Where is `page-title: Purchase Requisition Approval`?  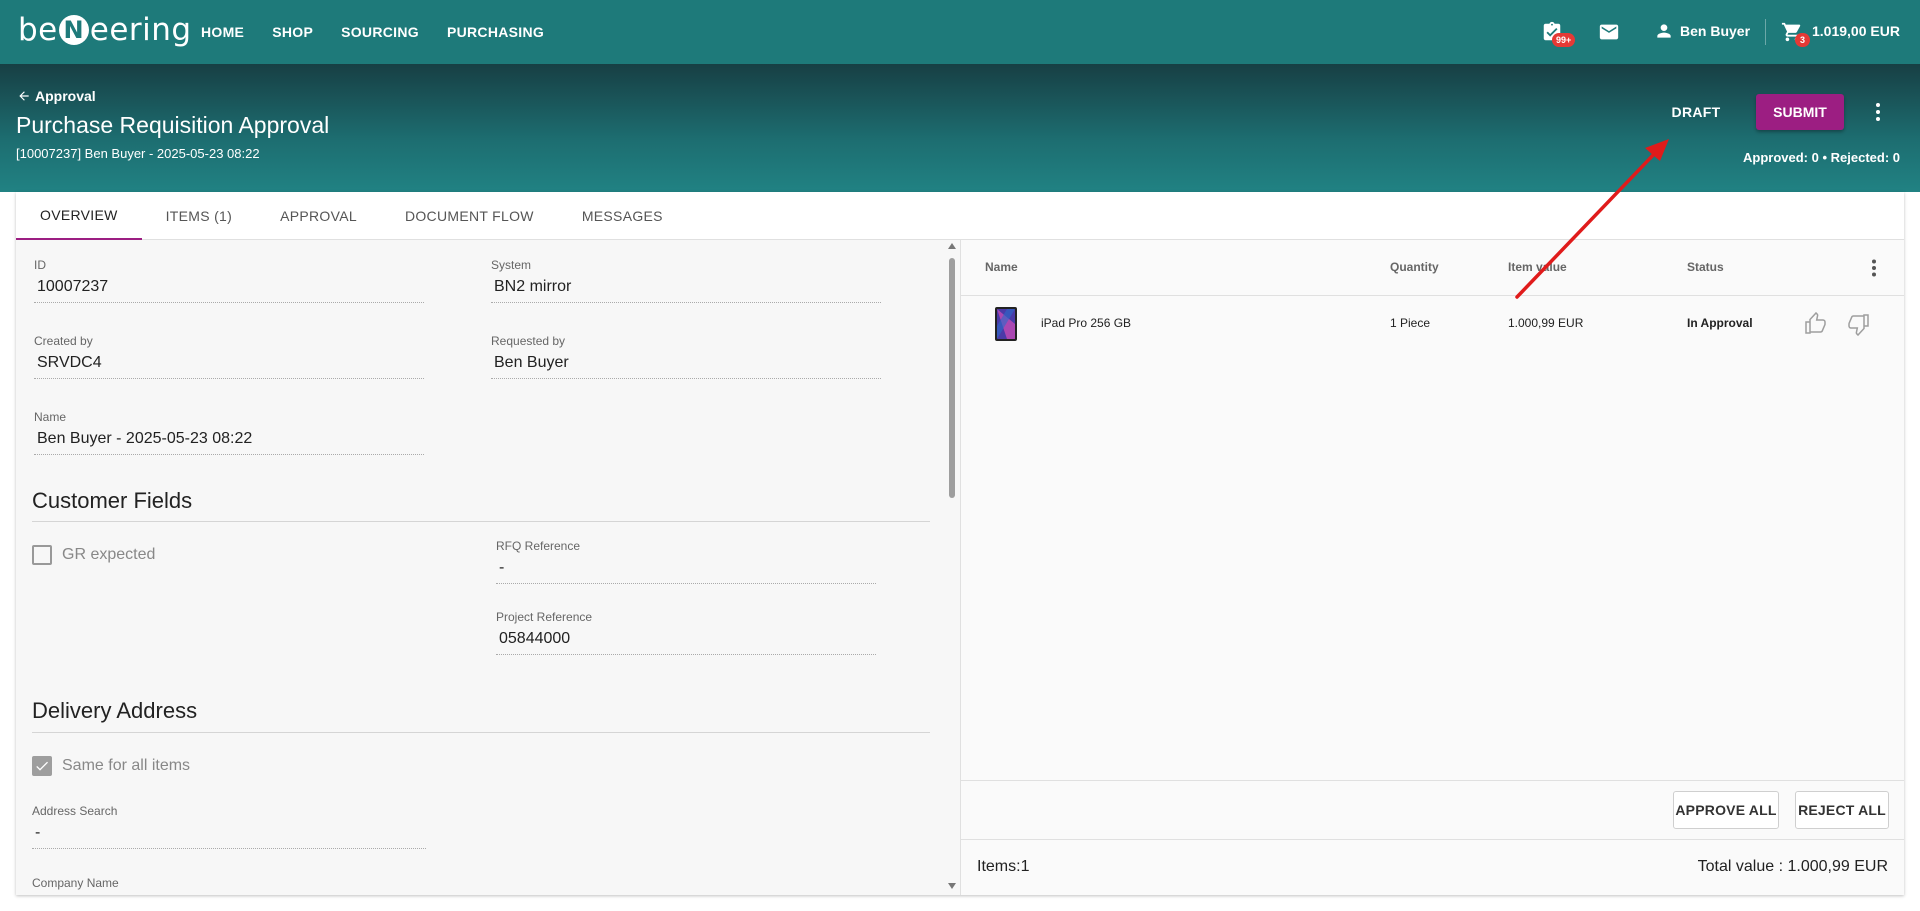
page-title: Purchase Requisition Approval is located at coordinates (173, 125).